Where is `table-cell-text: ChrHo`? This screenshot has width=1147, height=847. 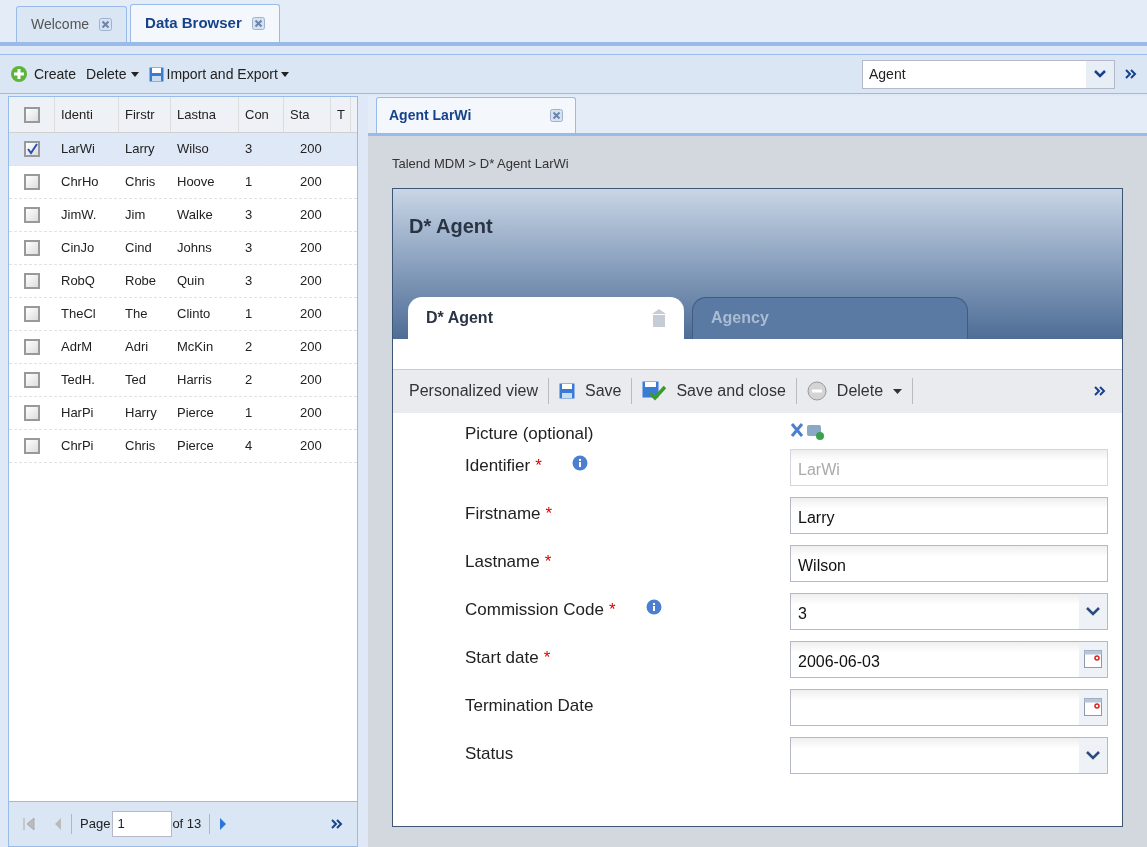
table-cell-text: ChrHo is located at coordinates (80, 182).